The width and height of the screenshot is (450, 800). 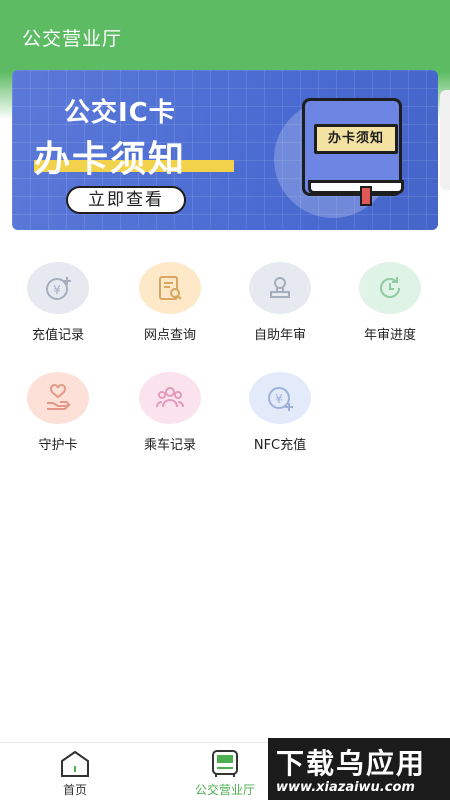 I want to click on stamp-icon, so click(x=280, y=288).